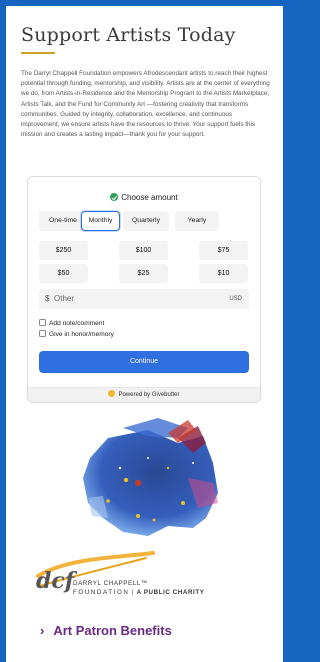 The height and width of the screenshot is (662, 320). What do you see at coordinates (63, 250) in the screenshot?
I see `amount-250-button: $250` at bounding box center [63, 250].